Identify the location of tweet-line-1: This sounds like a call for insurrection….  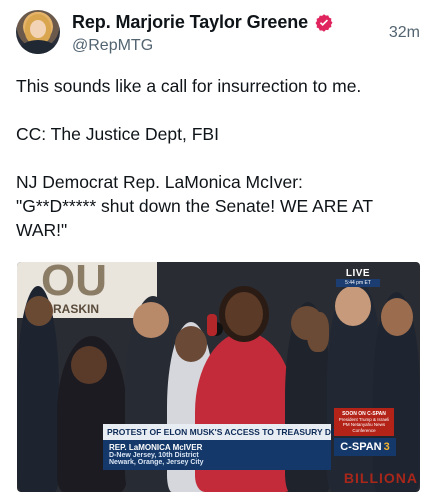
(189, 86).